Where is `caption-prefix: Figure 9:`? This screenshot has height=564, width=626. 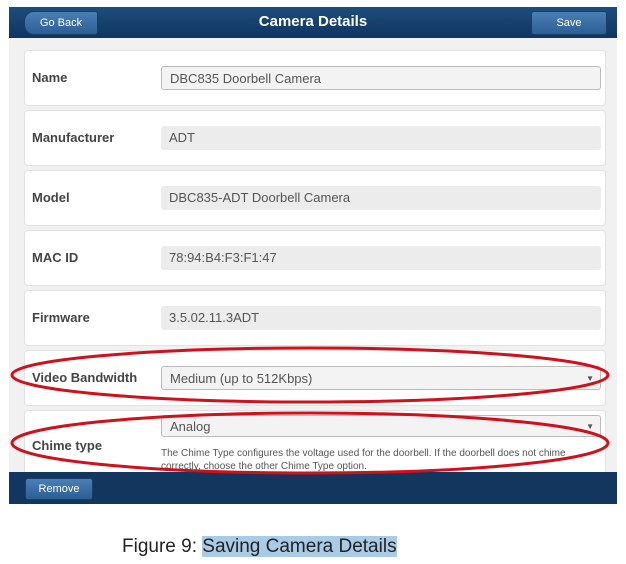 caption-prefix: Figure 9: is located at coordinates (162, 546).